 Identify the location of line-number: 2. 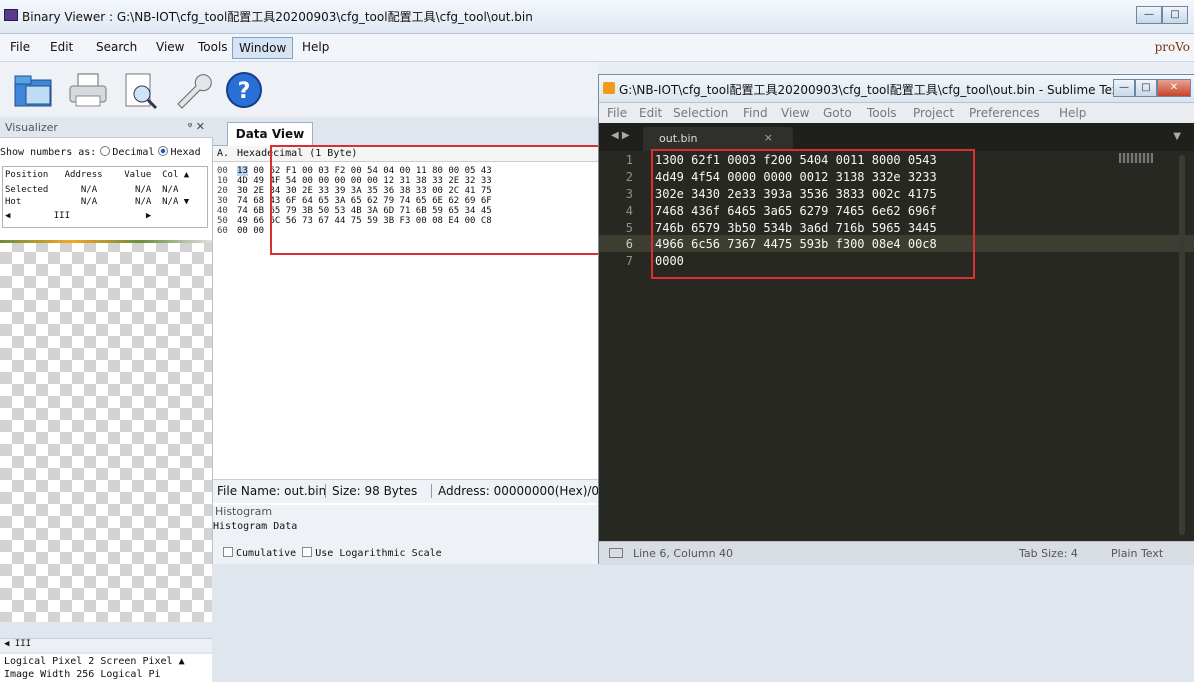
(629, 177).